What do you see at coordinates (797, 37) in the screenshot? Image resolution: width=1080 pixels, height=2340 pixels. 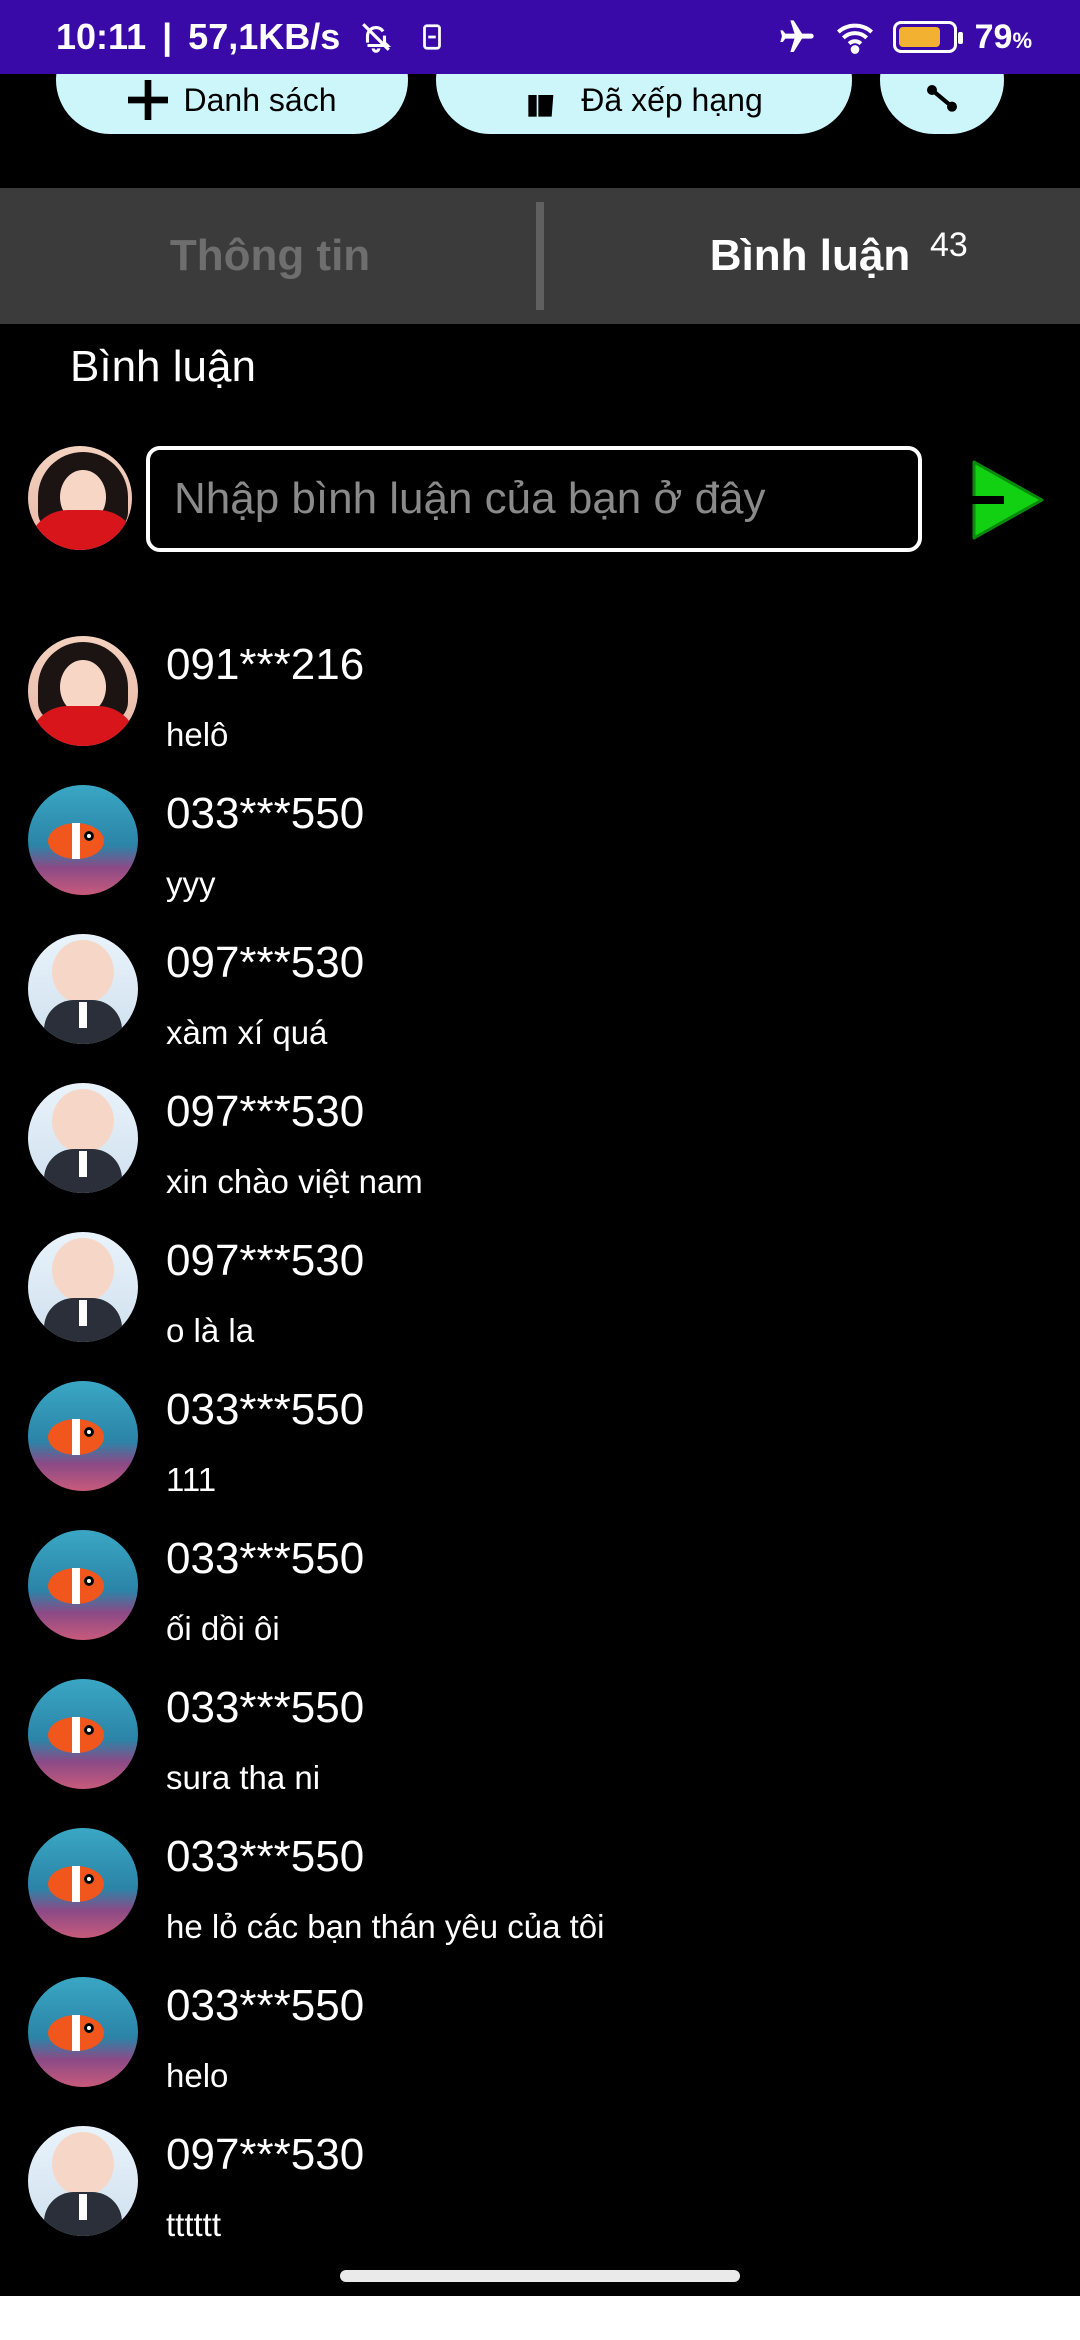 I see `airplane-mode-icon` at bounding box center [797, 37].